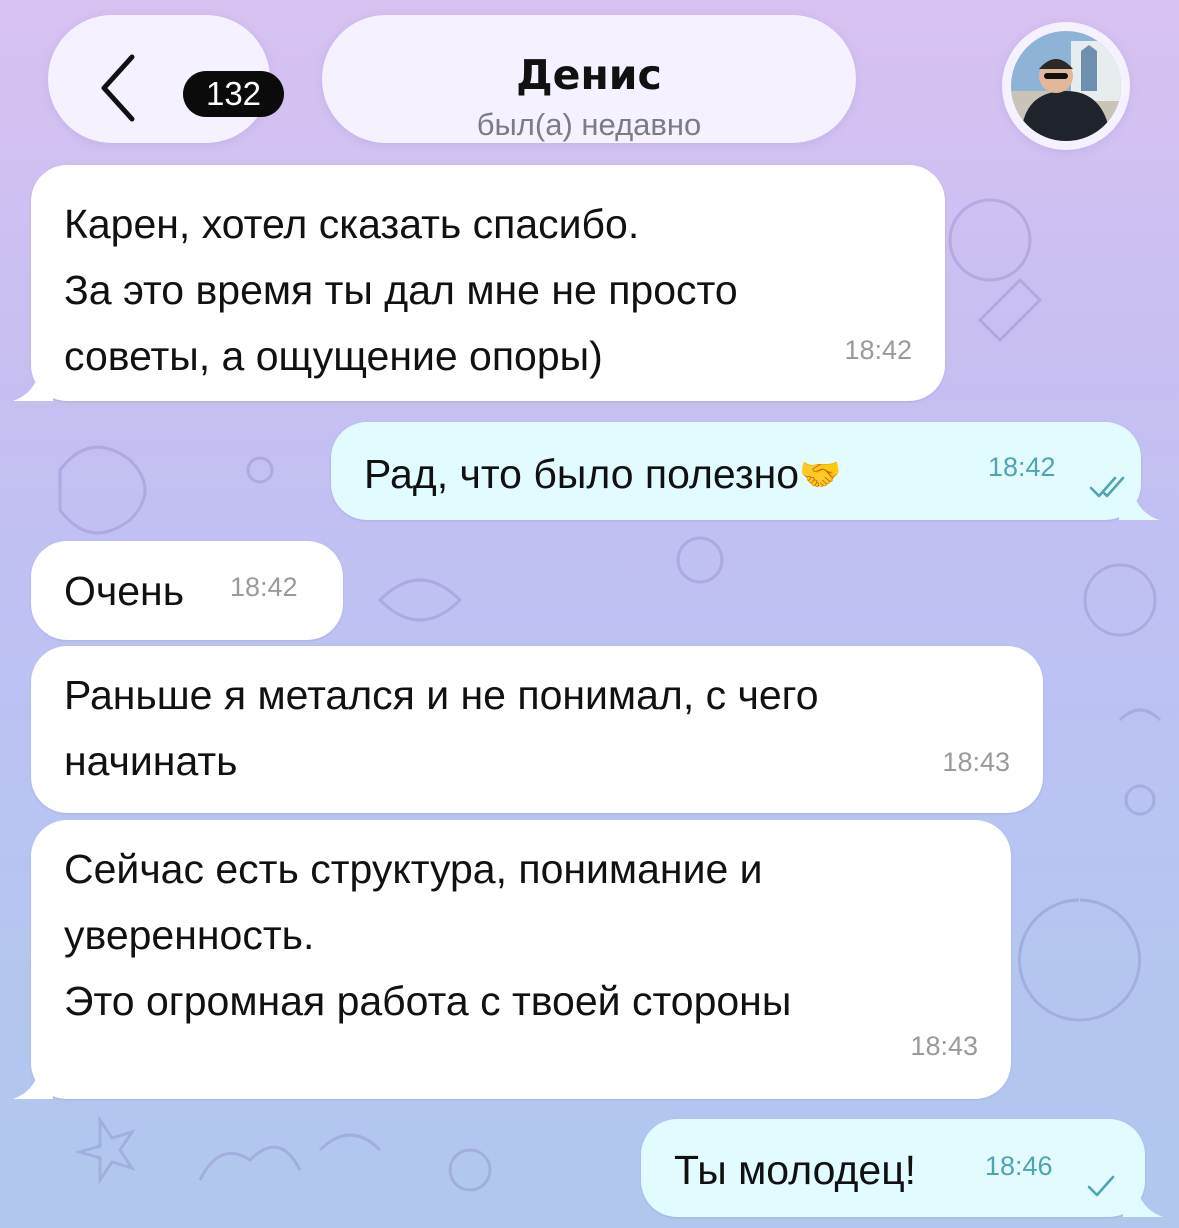 The width and height of the screenshot is (1179, 1228). Describe the element at coordinates (589, 124) in the screenshot. I see `contact-status: был(а) недавно` at that location.